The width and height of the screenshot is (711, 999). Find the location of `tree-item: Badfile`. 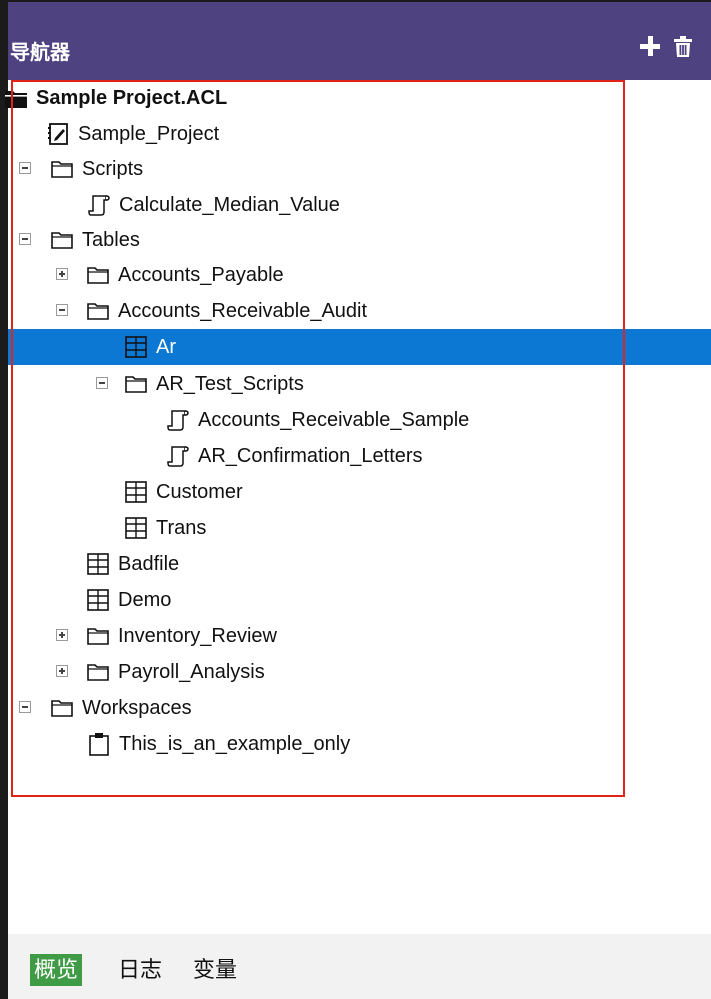

tree-item: Badfile is located at coordinates (359, 564).